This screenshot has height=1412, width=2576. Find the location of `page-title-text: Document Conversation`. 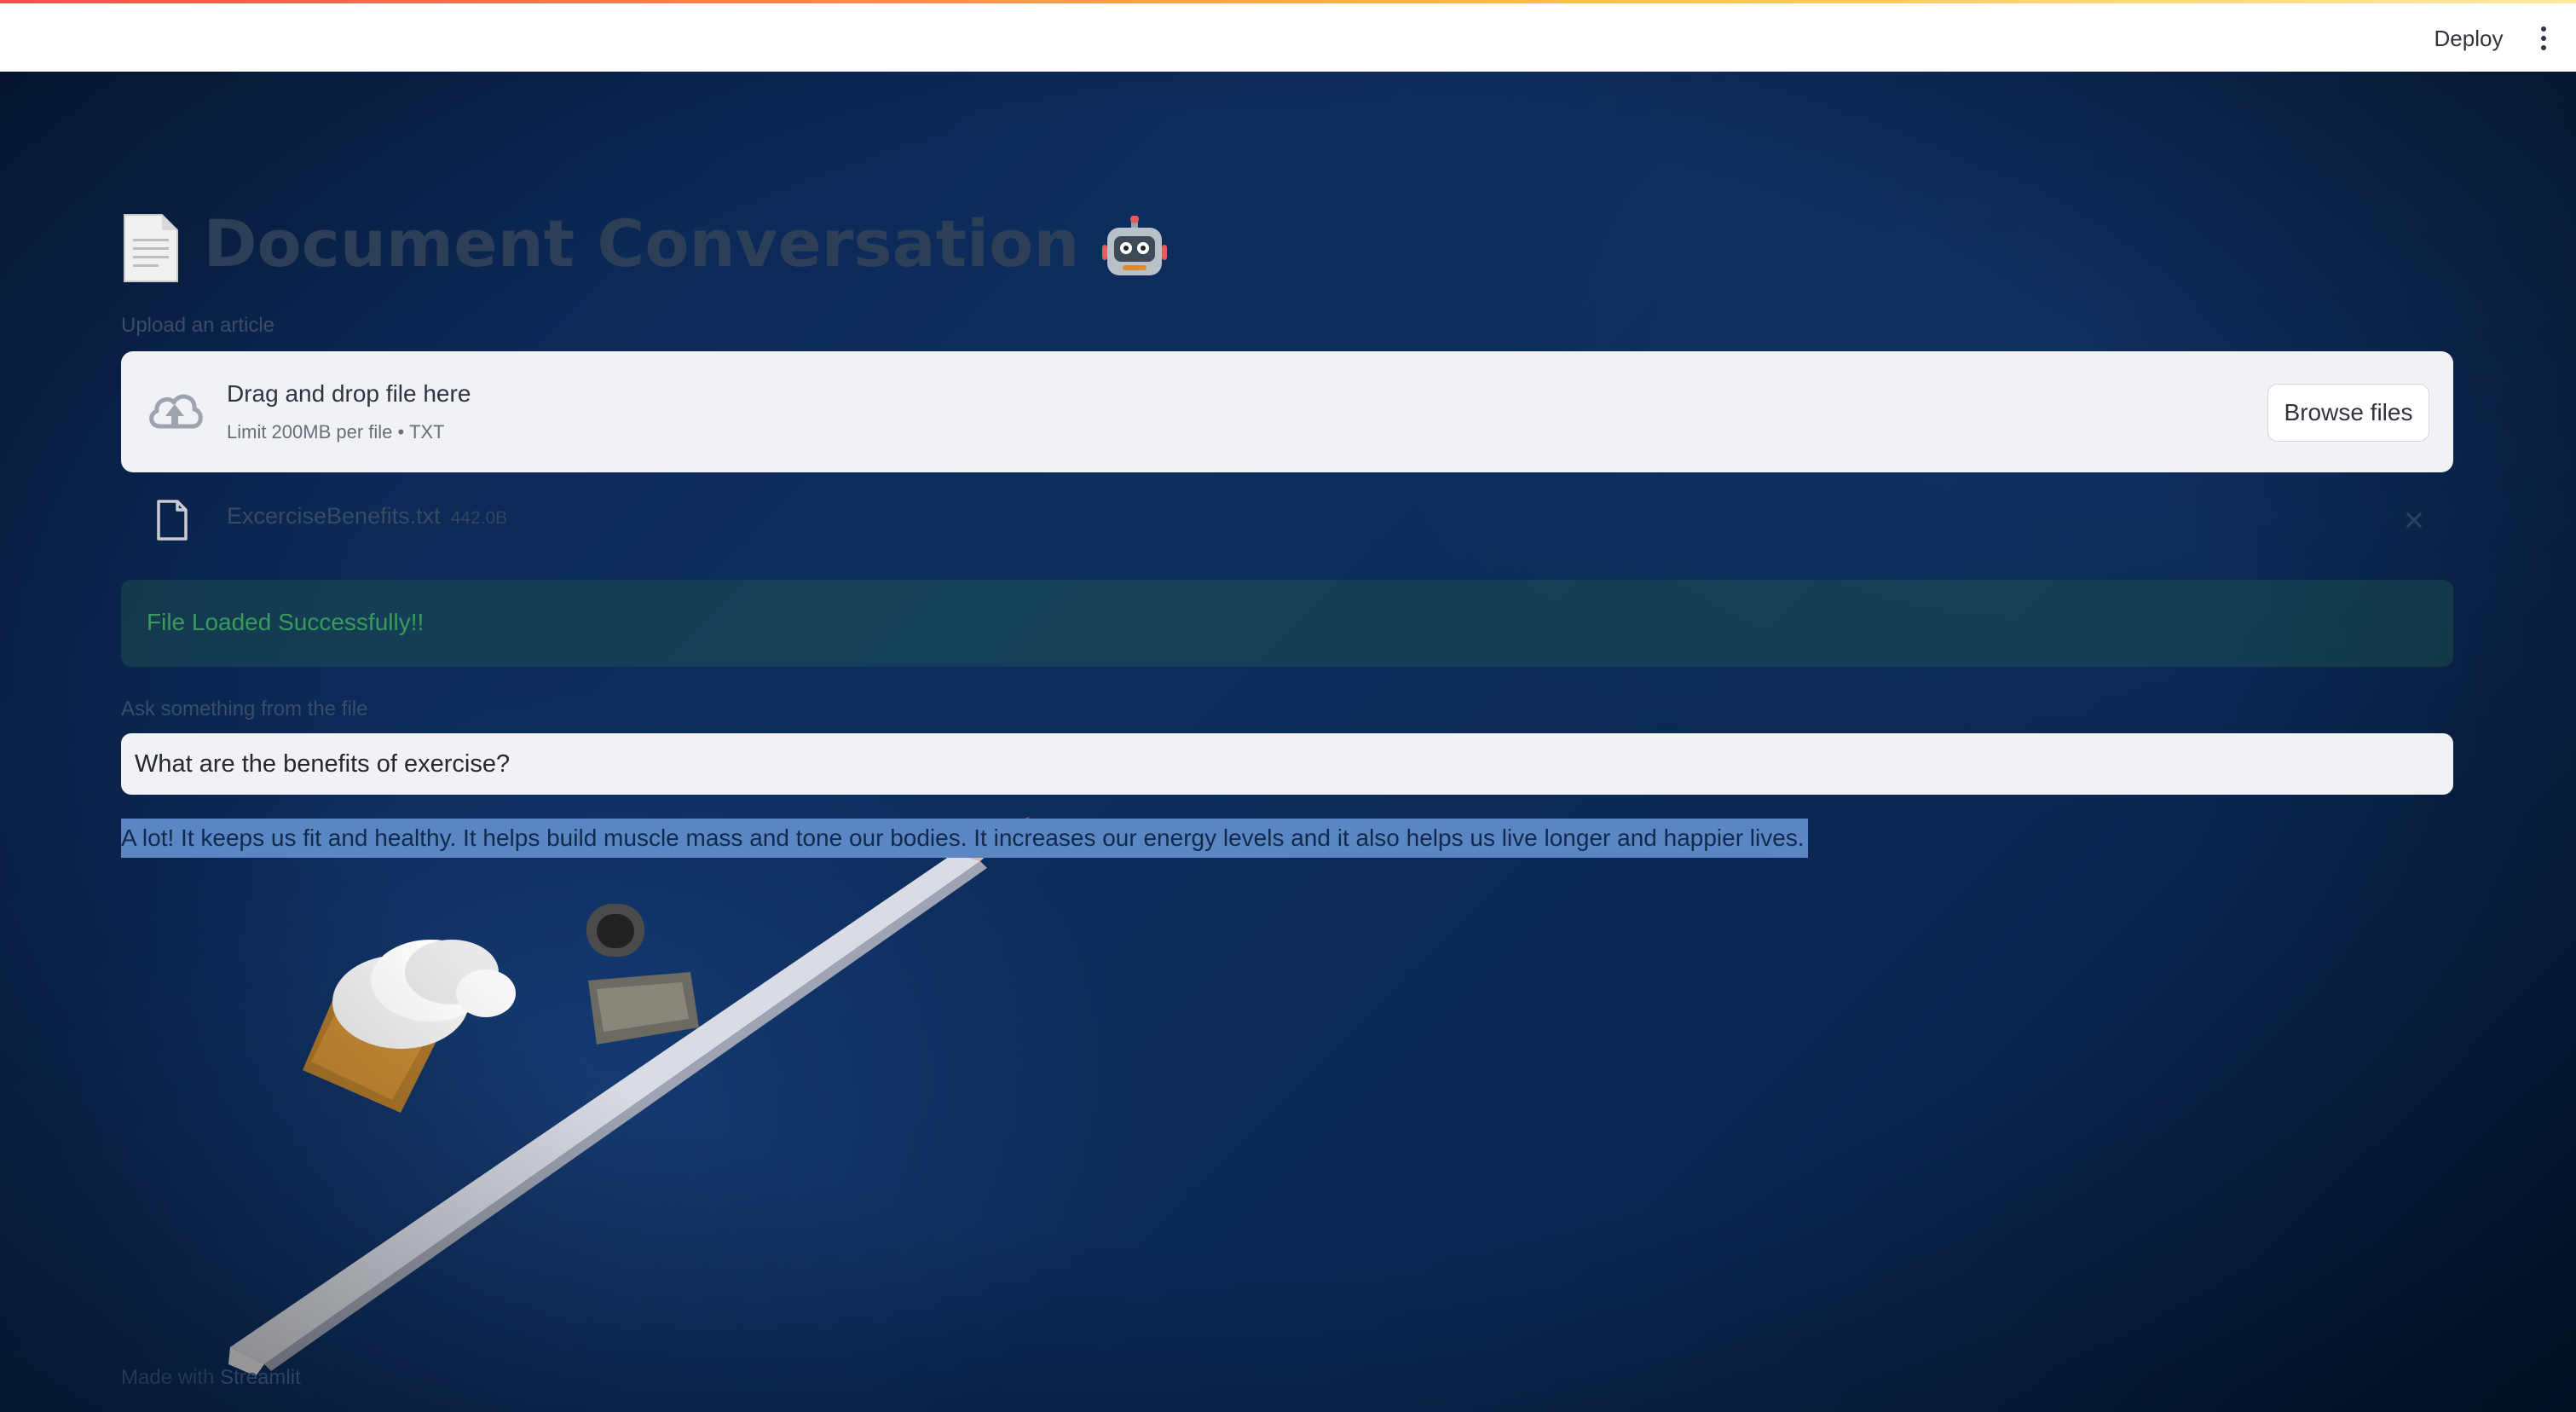

page-title-text: Document Conversation is located at coordinates (641, 243).